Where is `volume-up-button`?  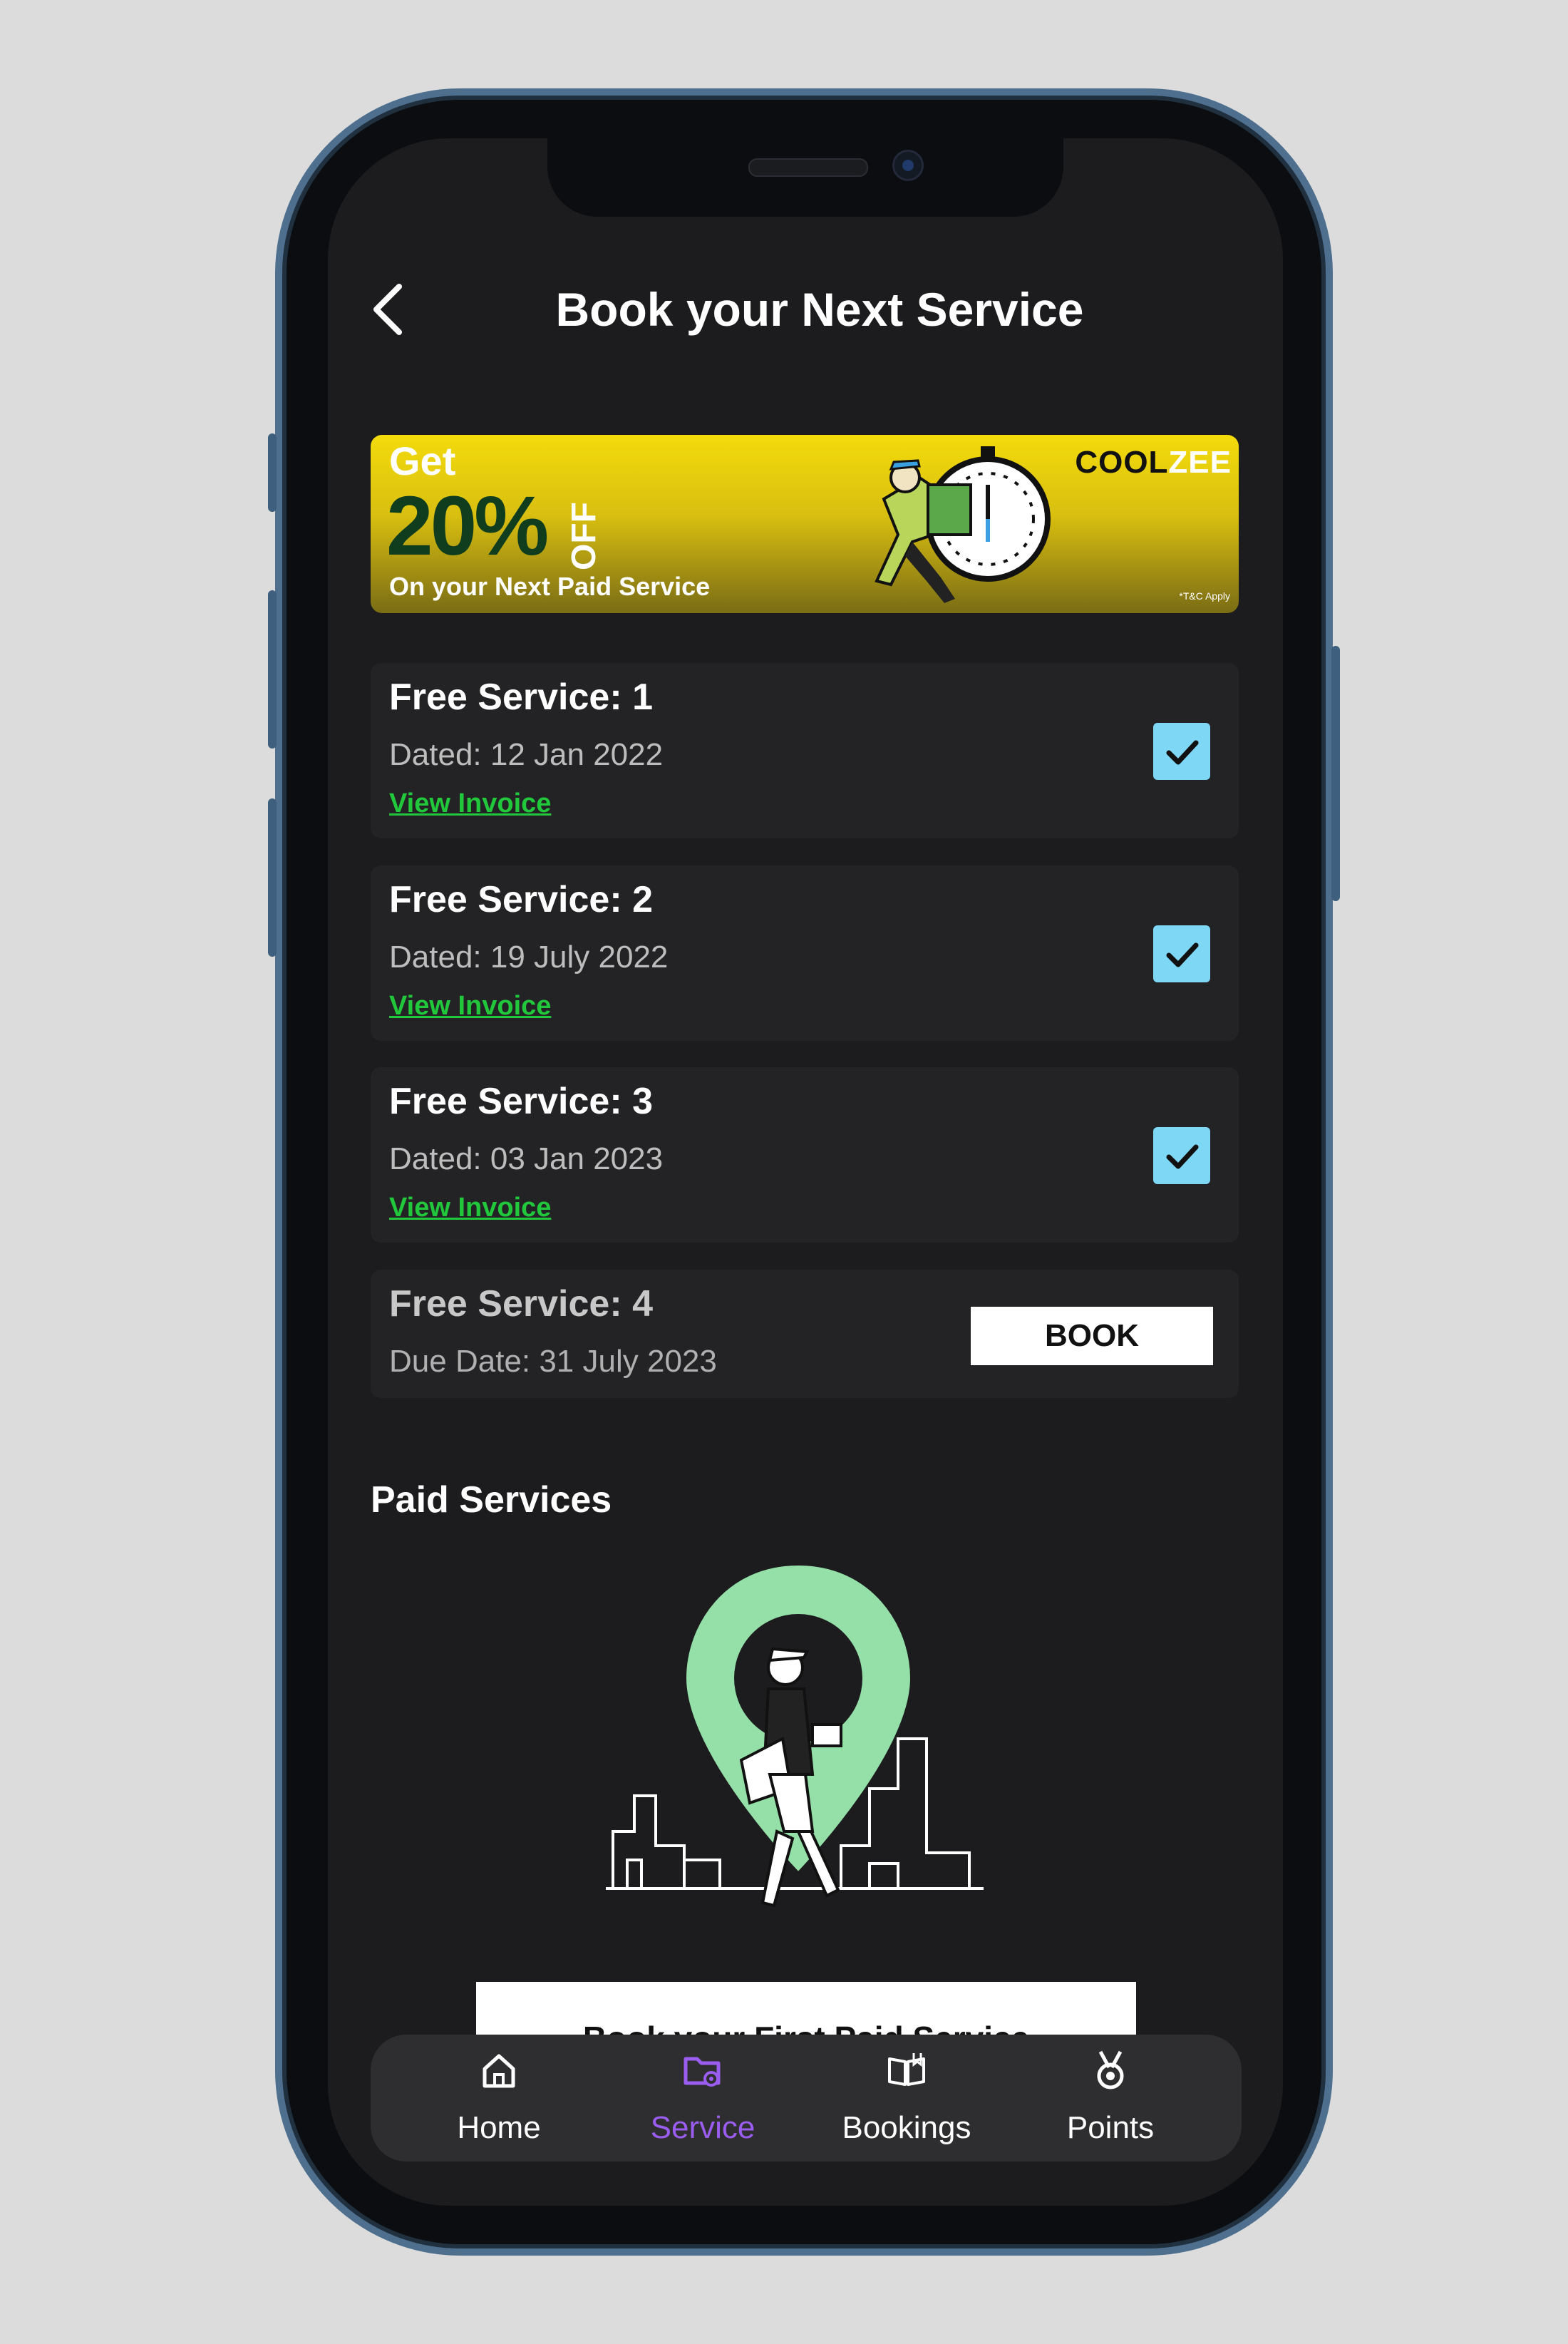 volume-up-button is located at coordinates (272, 669).